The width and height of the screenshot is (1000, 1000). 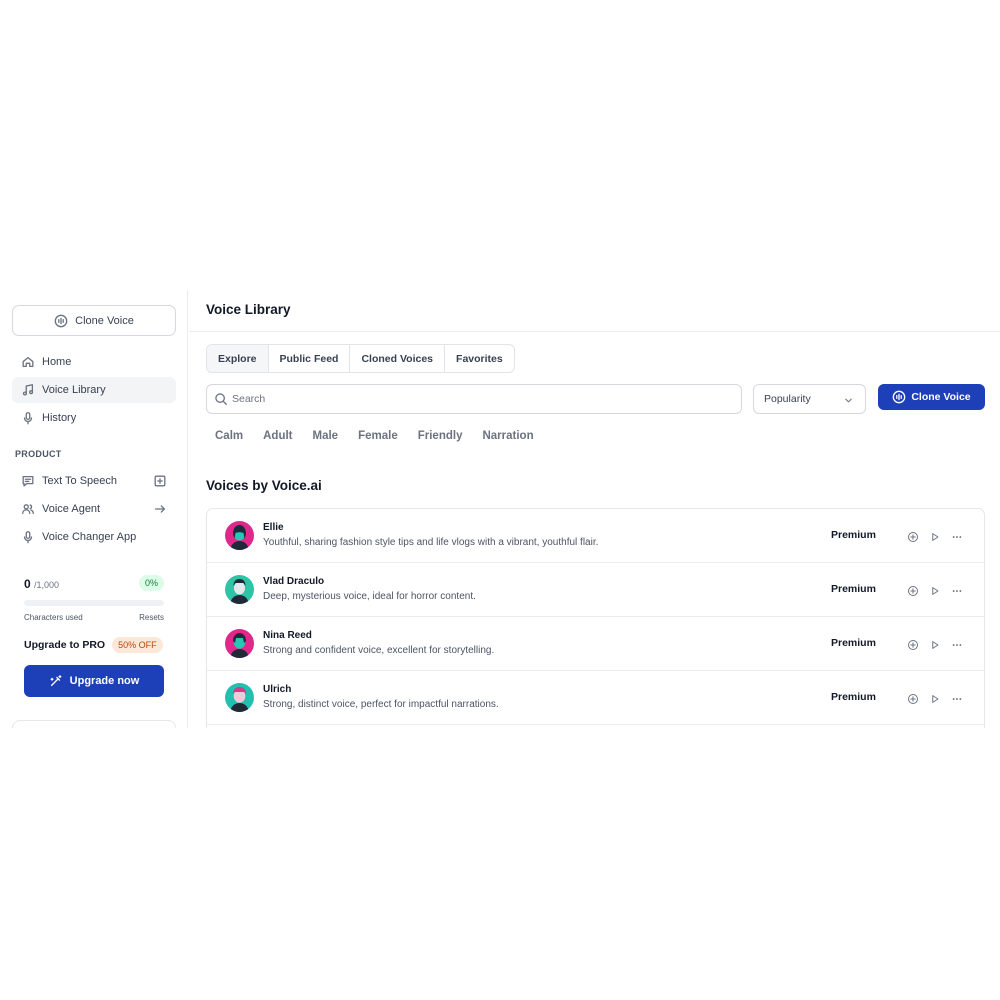 I want to click on search-icon, so click(x=221, y=399).